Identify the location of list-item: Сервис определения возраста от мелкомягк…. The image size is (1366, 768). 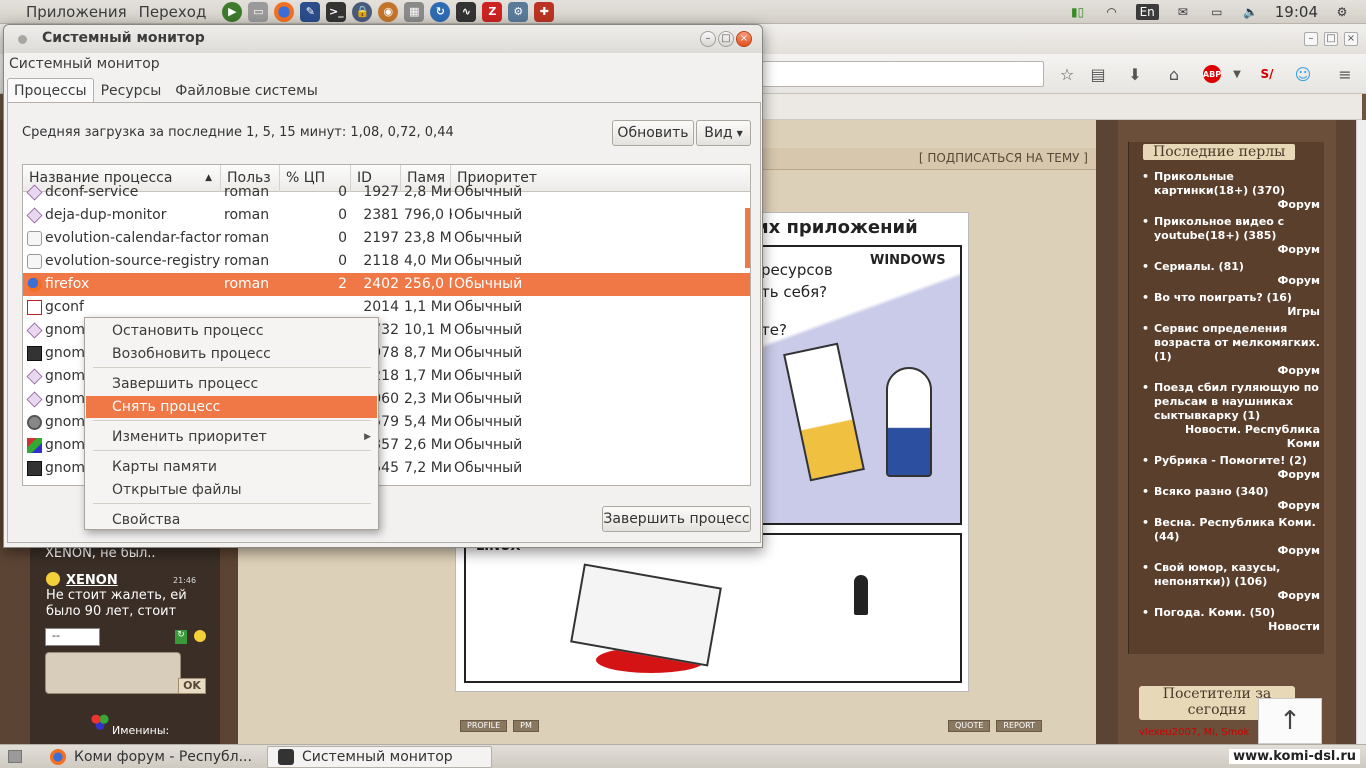
(1230, 350).